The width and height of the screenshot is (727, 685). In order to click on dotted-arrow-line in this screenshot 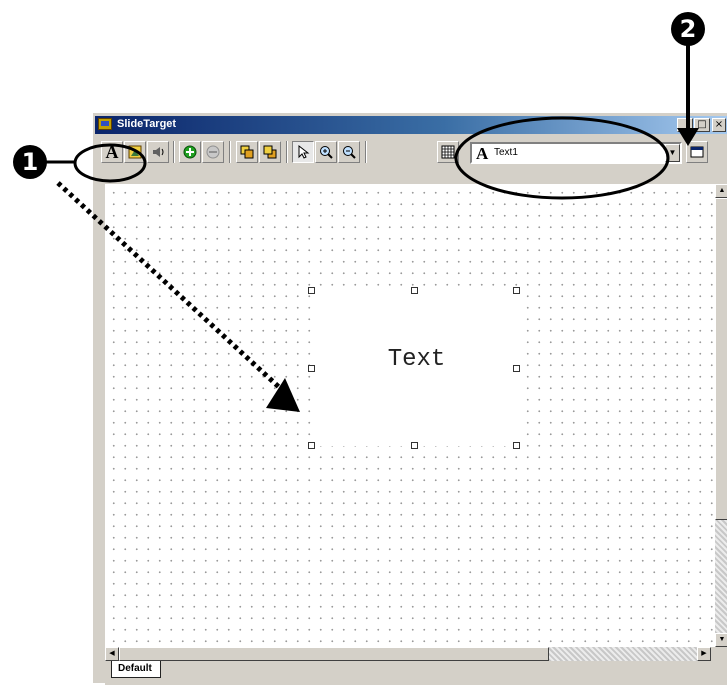, I will do `click(169, 286)`.